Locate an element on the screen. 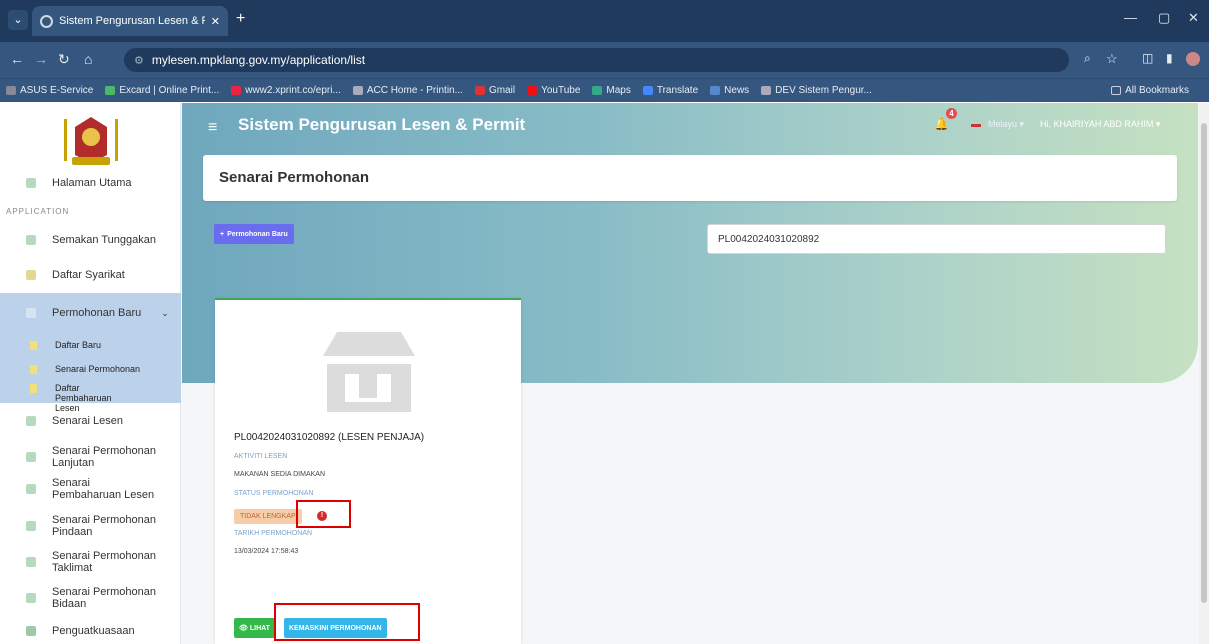  date-label: TARIKH PERMOHONAN is located at coordinates (273, 533).